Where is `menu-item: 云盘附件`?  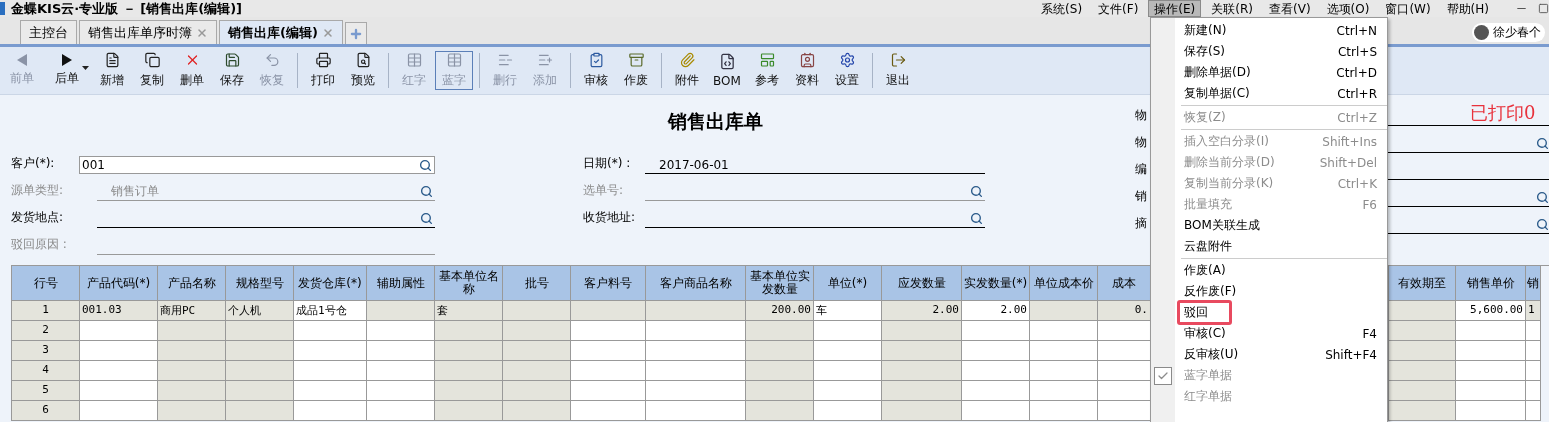 menu-item: 云盘附件 is located at coordinates (1269, 246).